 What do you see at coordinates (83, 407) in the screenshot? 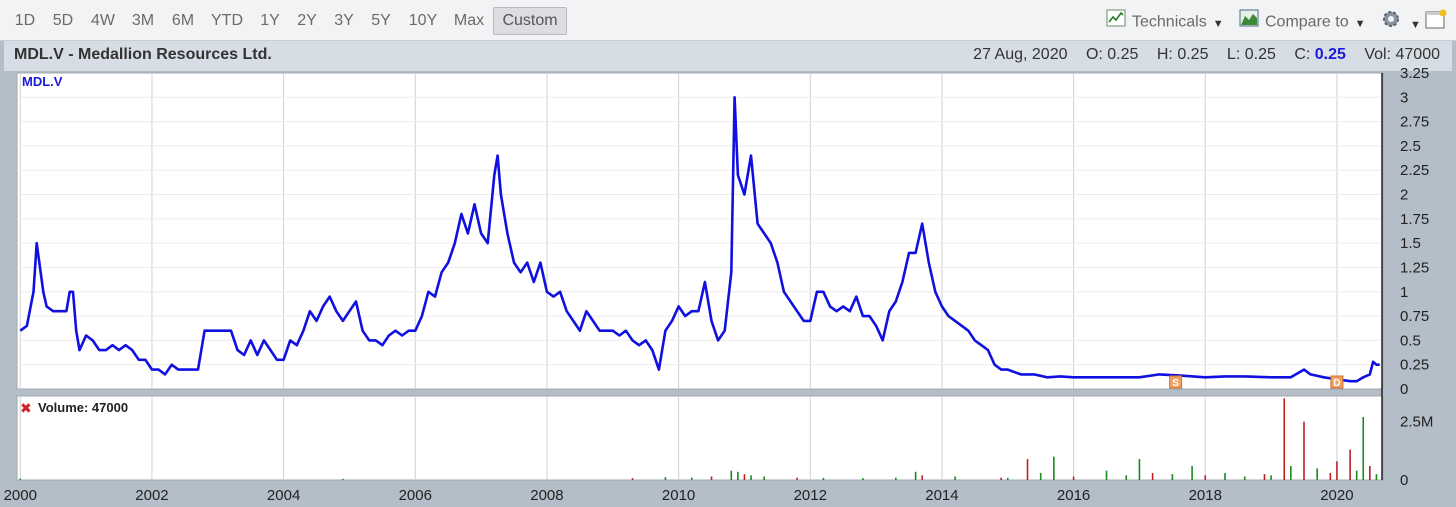
I see `volume-label: Volume: 47000` at bounding box center [83, 407].